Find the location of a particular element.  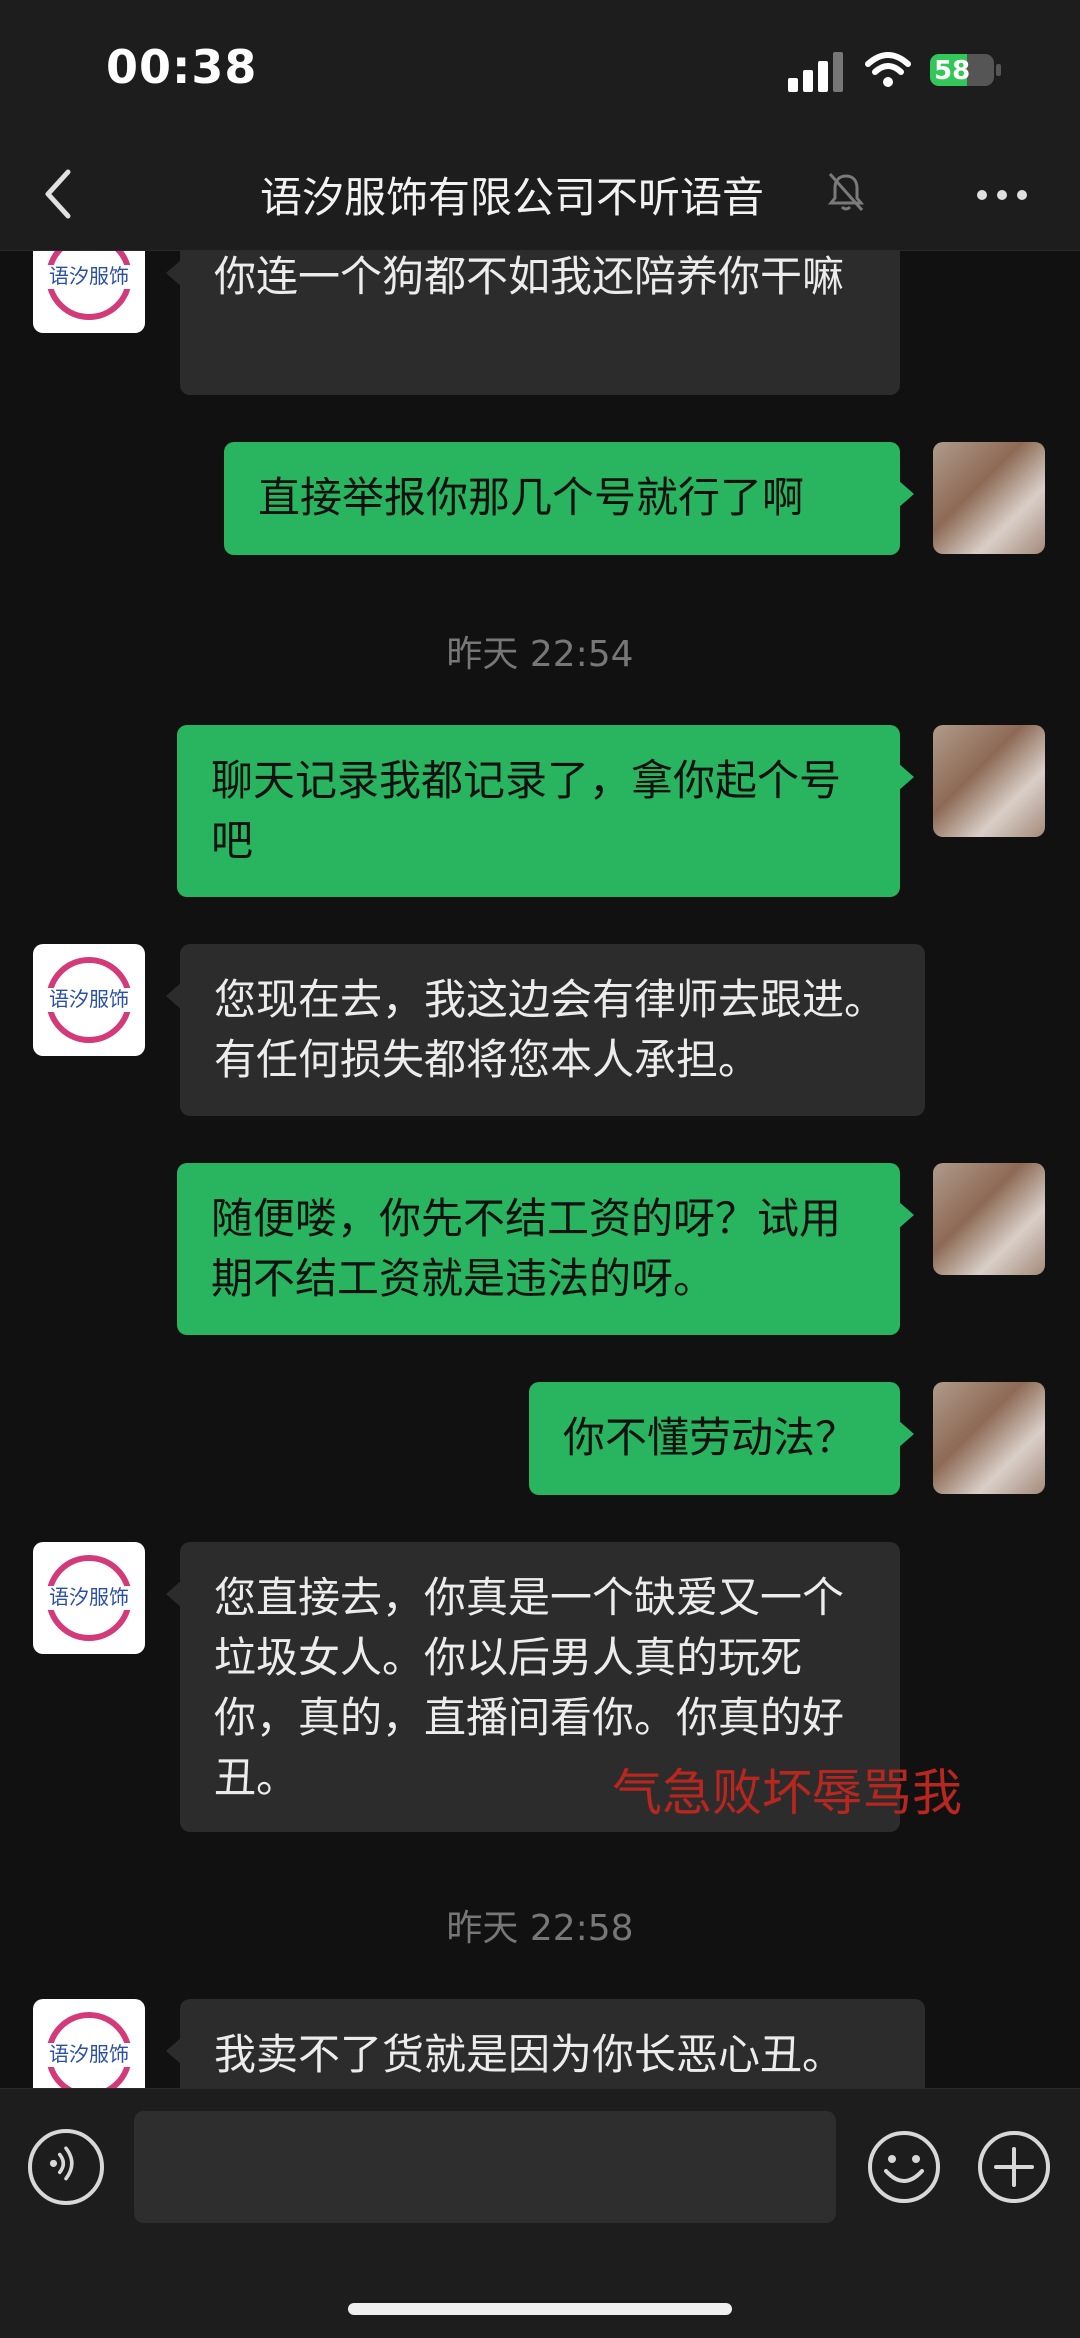

message-text: 直接举报你那几个号就行了啊 is located at coordinates (531, 497).